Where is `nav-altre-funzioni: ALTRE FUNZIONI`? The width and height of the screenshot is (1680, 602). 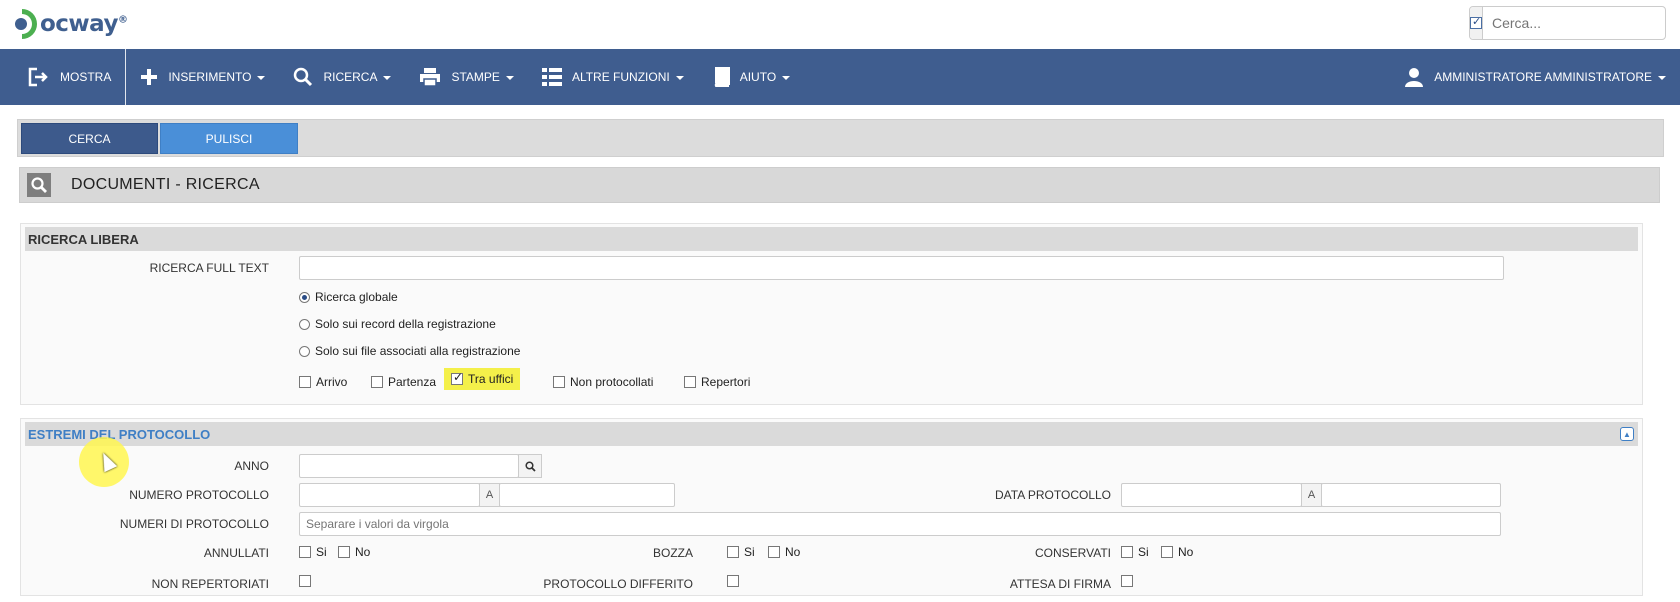
nav-altre-funzioni: ALTRE FUNZIONI is located at coordinates (613, 77).